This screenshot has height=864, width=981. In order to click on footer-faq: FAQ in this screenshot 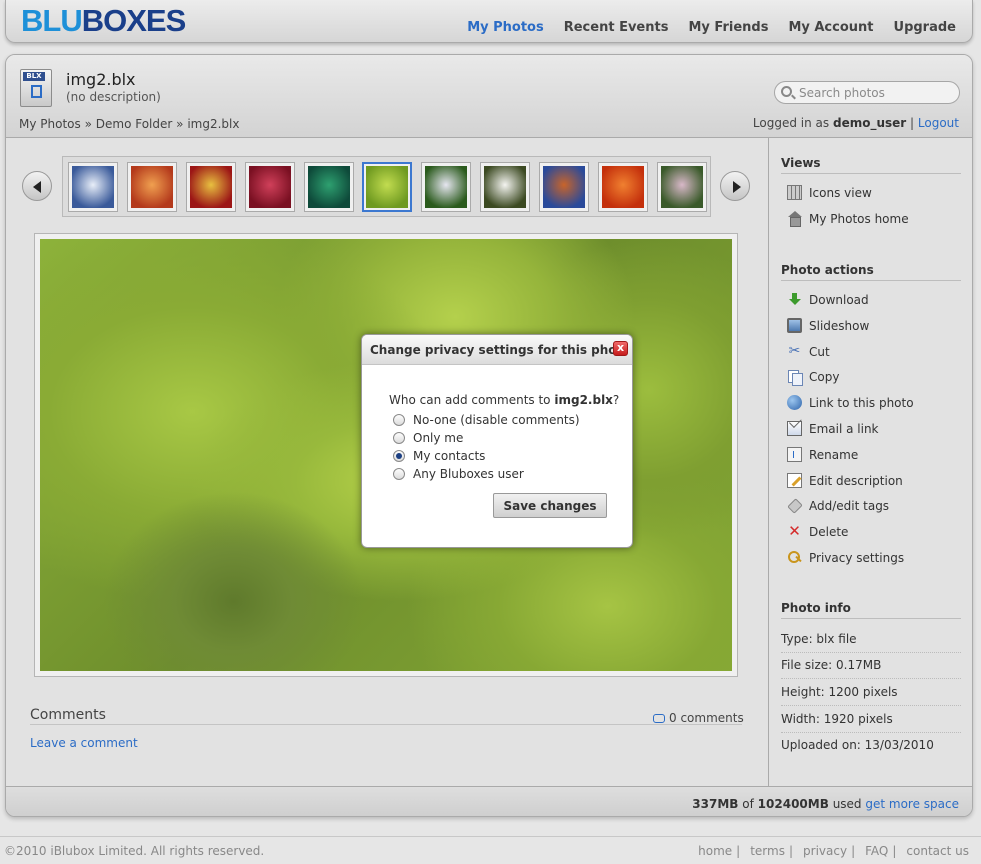, I will do `click(876, 851)`.